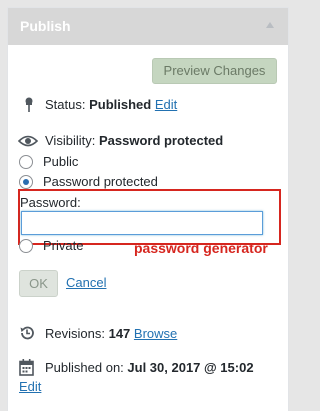  I want to click on history-icon, so click(27, 333).